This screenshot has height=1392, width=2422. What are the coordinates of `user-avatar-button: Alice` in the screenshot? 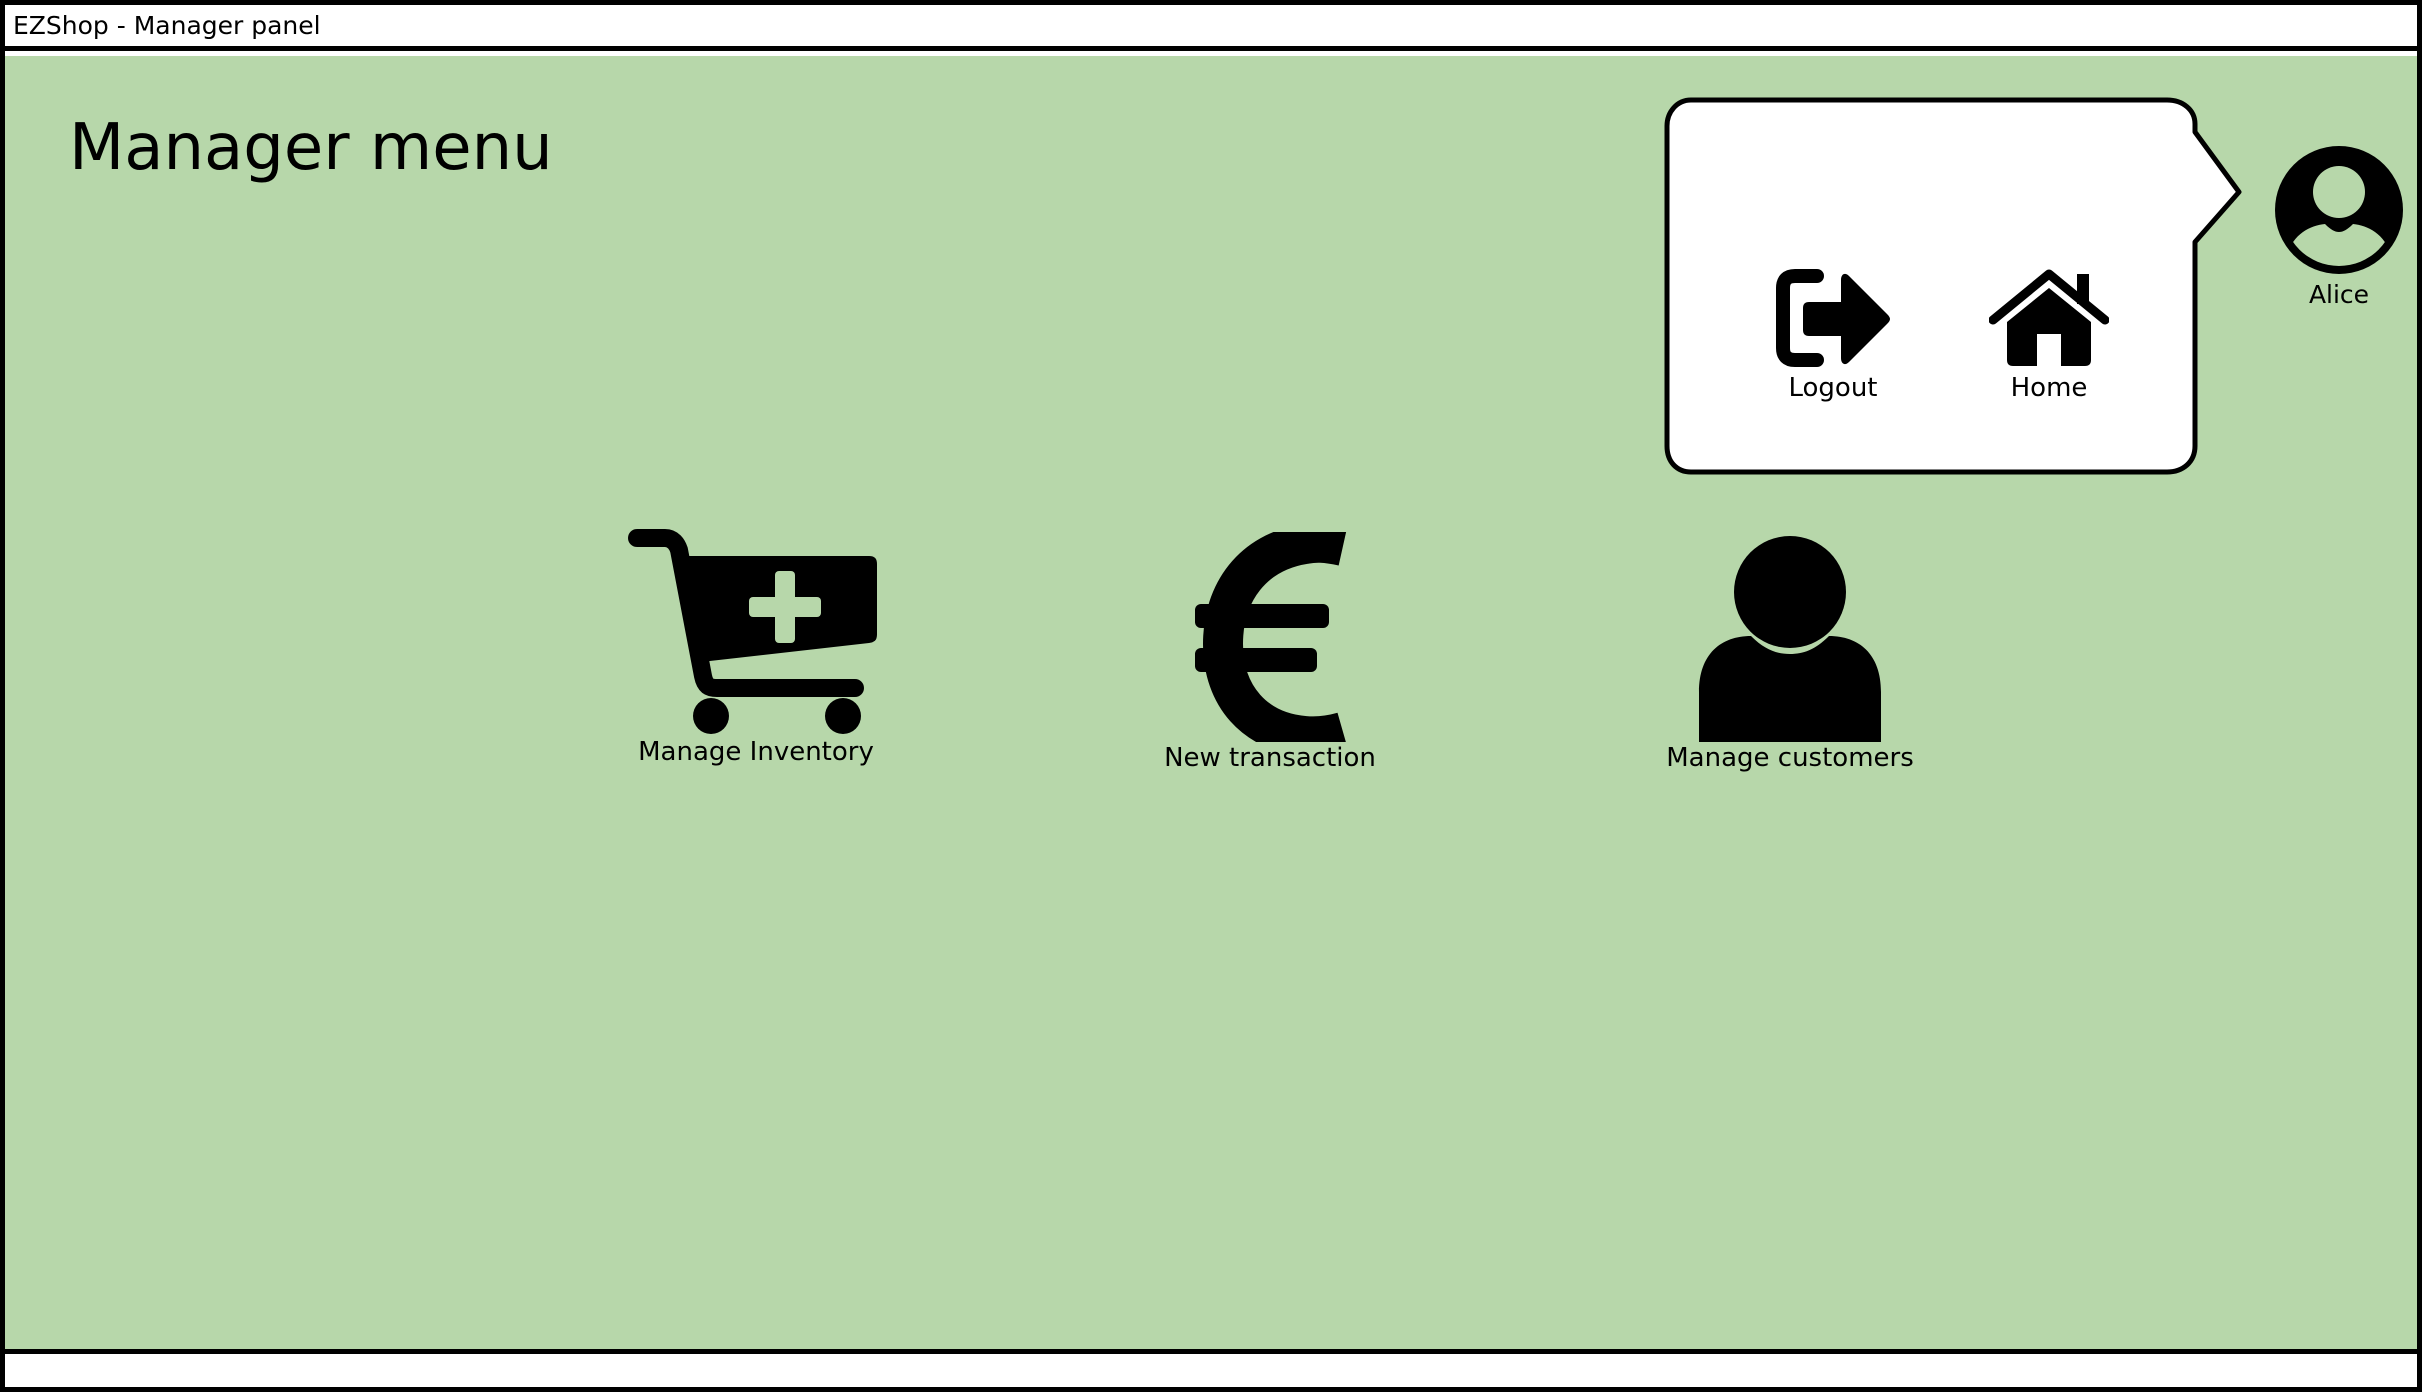 It's located at (2339, 225).